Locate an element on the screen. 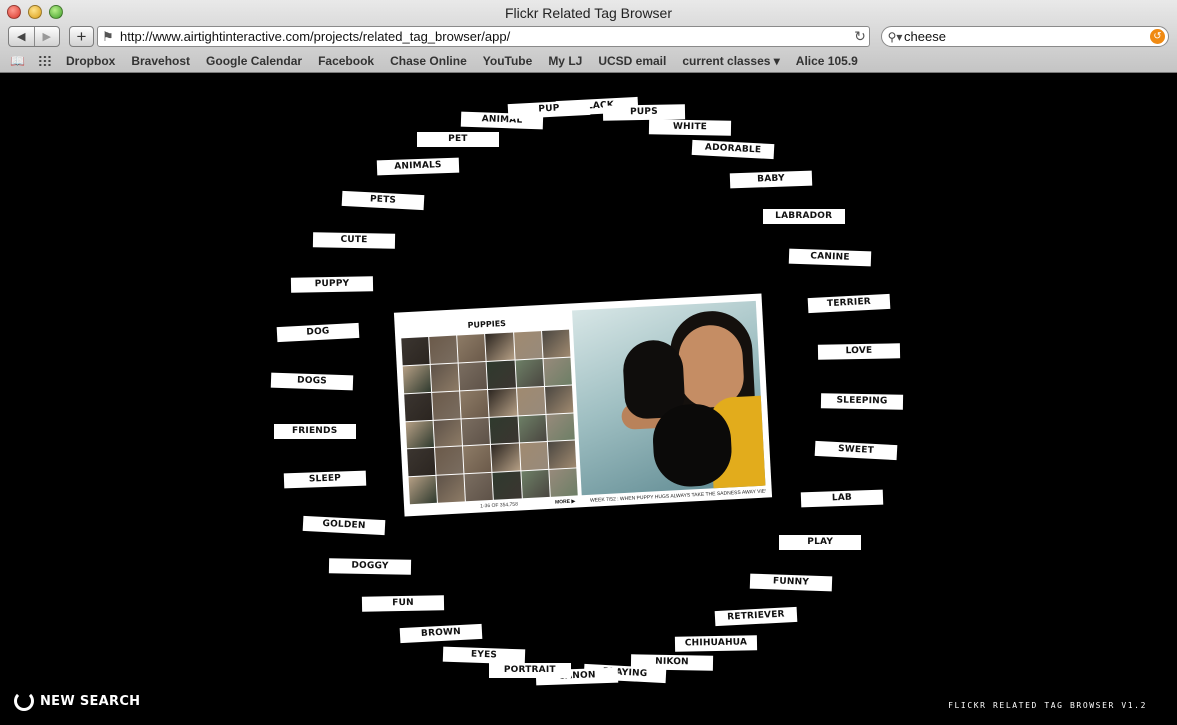 This screenshot has height=725, width=1177. bookmark-facebook: Facebook is located at coordinates (346, 61).